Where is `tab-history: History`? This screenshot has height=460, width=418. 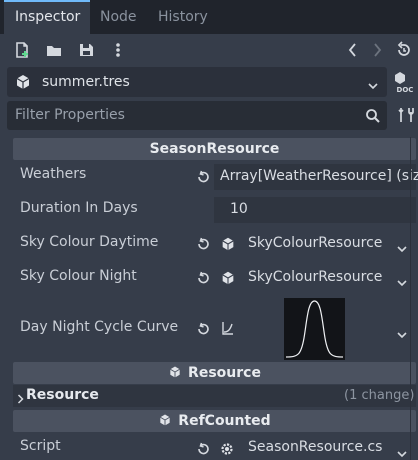 tab-history: History is located at coordinates (183, 17).